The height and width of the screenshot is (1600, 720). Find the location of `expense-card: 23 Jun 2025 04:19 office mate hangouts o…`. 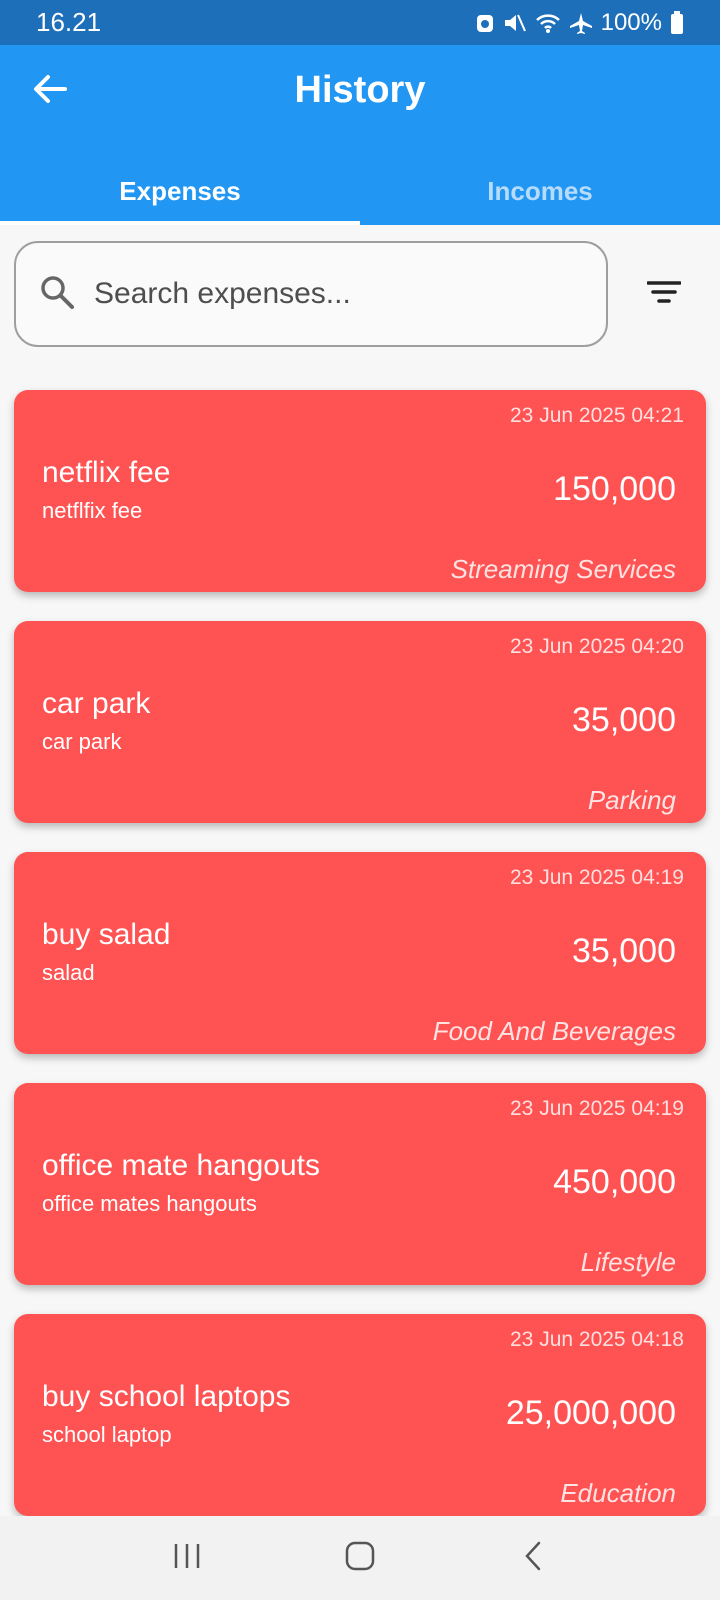

expense-card: 23 Jun 2025 04:19 office mate hangouts o… is located at coordinates (360, 1184).